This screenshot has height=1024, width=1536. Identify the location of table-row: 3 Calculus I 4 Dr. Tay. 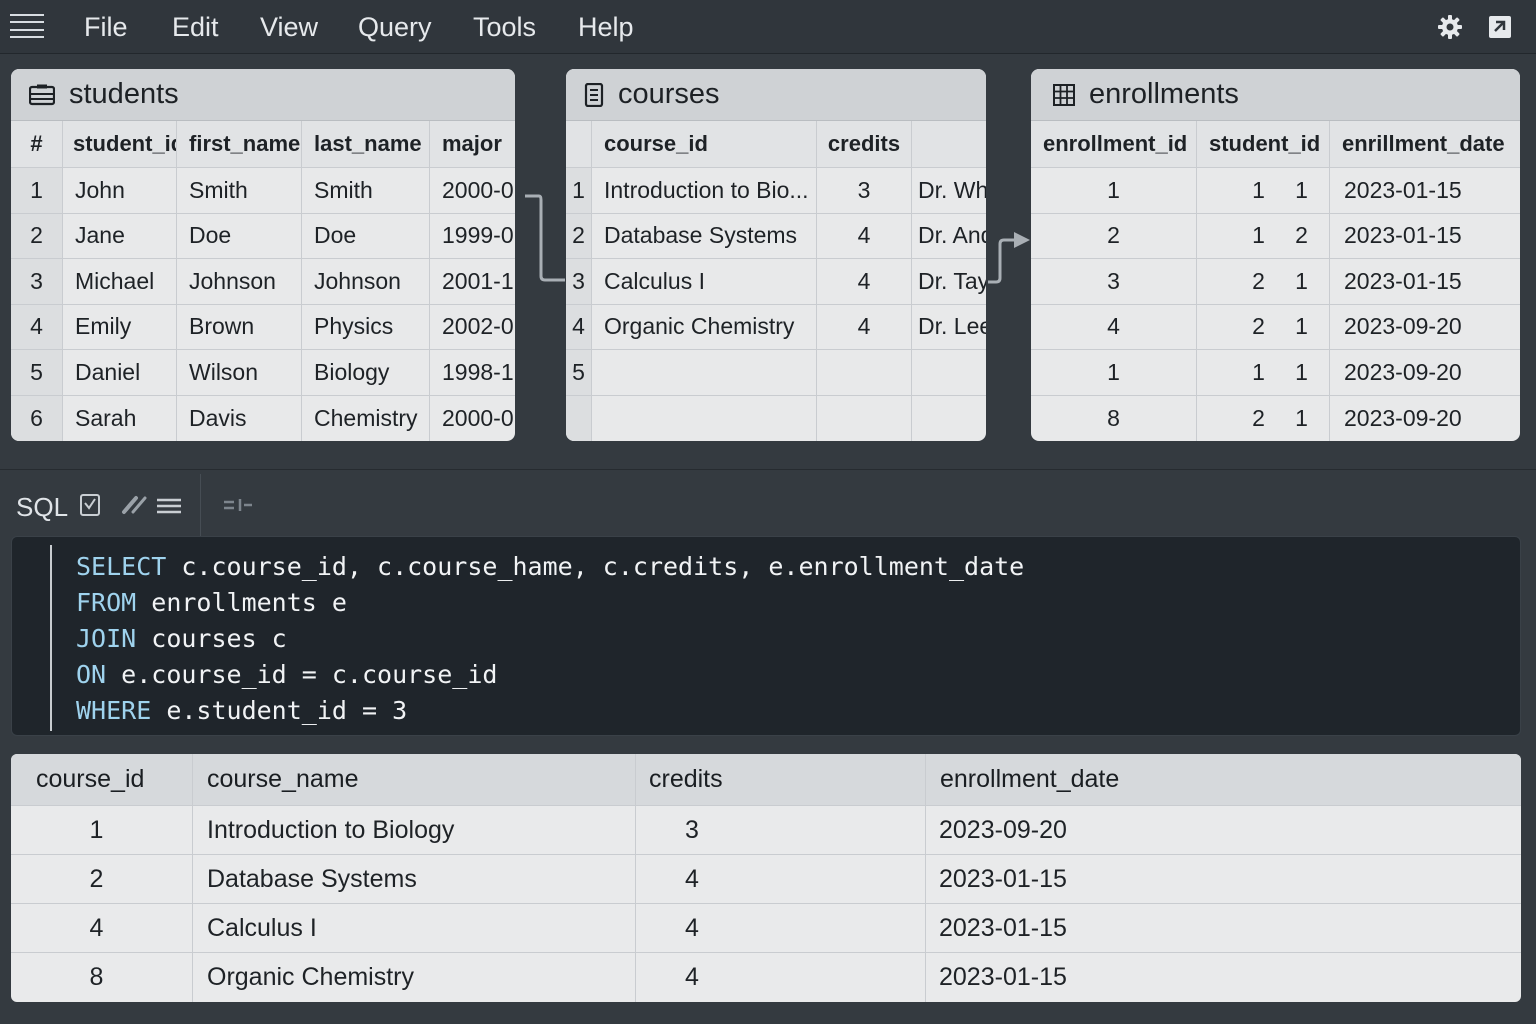
(776, 282).